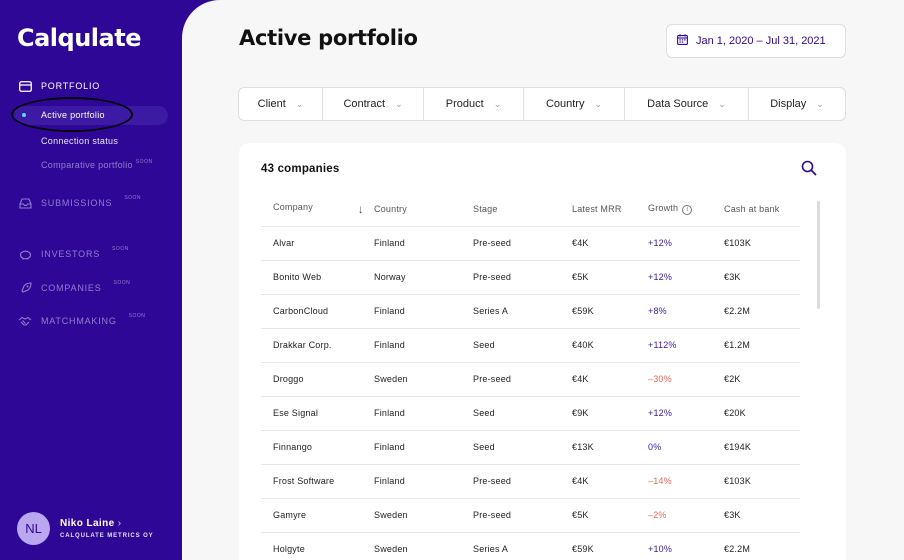  Describe the element at coordinates (361, 209) in the screenshot. I see `sort-down-icon: ↓` at that location.